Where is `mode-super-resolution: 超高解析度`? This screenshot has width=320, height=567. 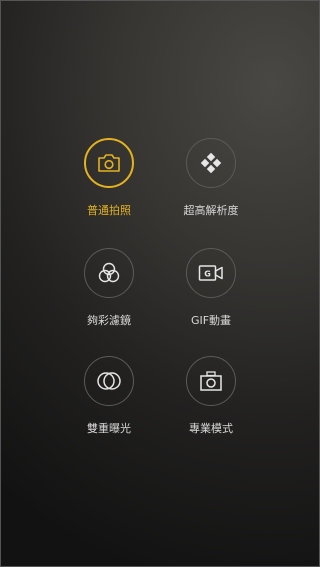
mode-super-resolution: 超高解析度 is located at coordinates (211, 188).